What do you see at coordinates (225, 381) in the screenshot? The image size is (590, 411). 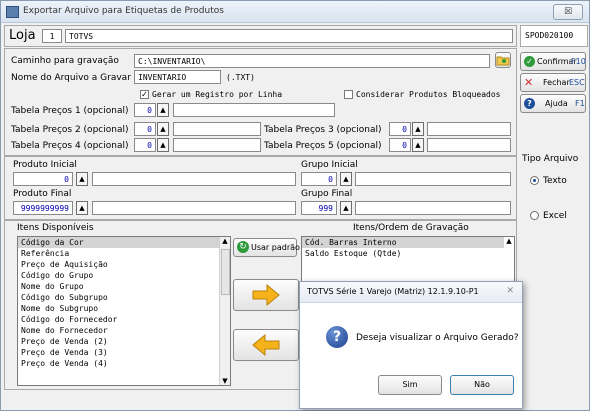 I see `scroll-down-icon: ▼` at bounding box center [225, 381].